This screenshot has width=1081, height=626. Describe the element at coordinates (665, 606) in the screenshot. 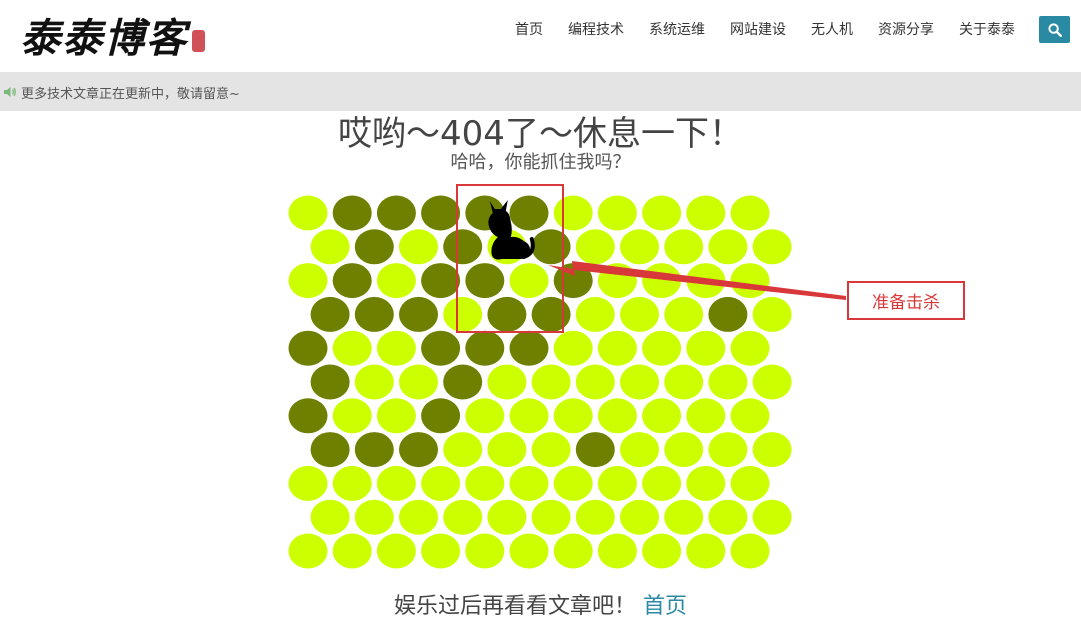

I see `footer-home-link: 首页` at that location.